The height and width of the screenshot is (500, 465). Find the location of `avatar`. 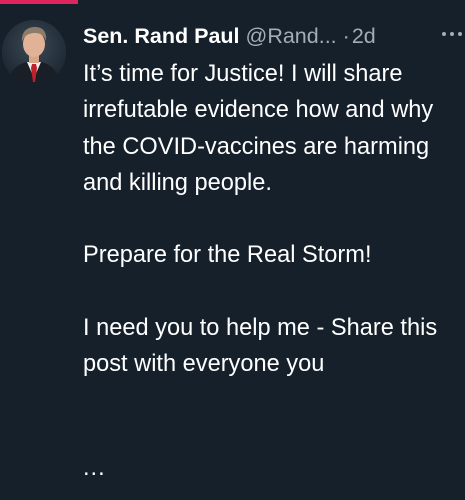

avatar is located at coordinates (34, 52).